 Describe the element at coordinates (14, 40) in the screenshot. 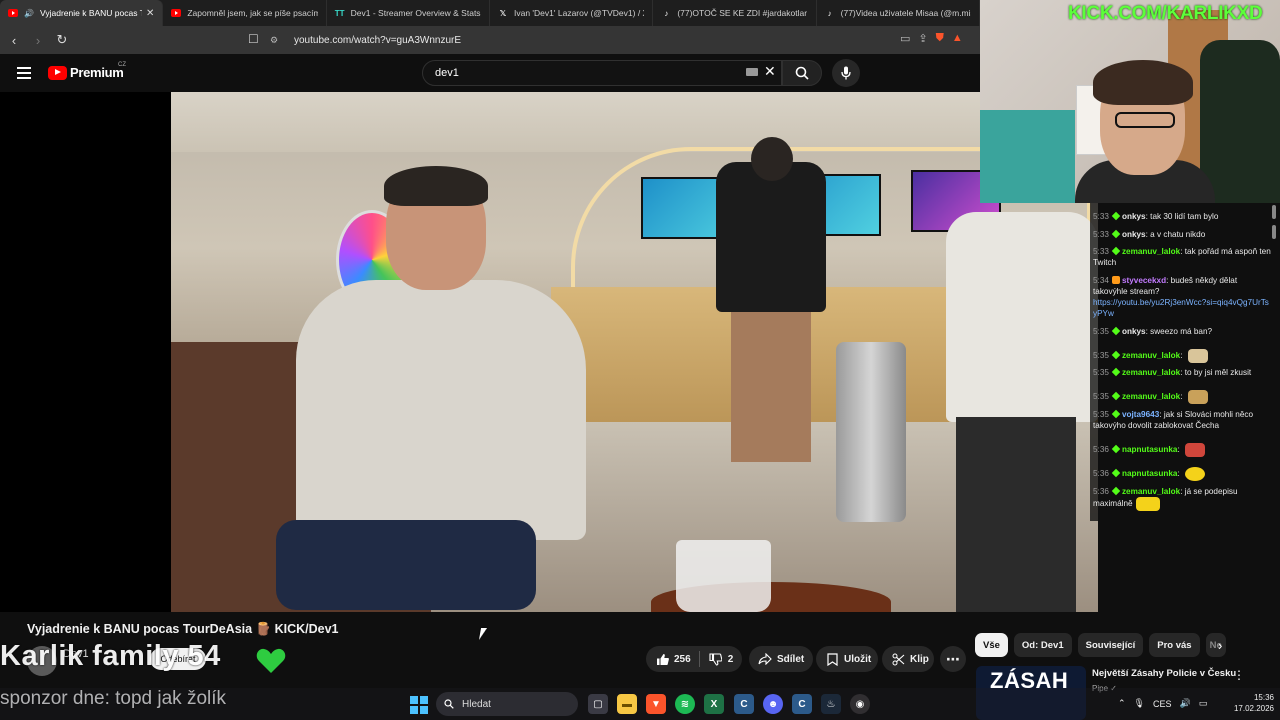

I see `back-icon: ‹` at that location.